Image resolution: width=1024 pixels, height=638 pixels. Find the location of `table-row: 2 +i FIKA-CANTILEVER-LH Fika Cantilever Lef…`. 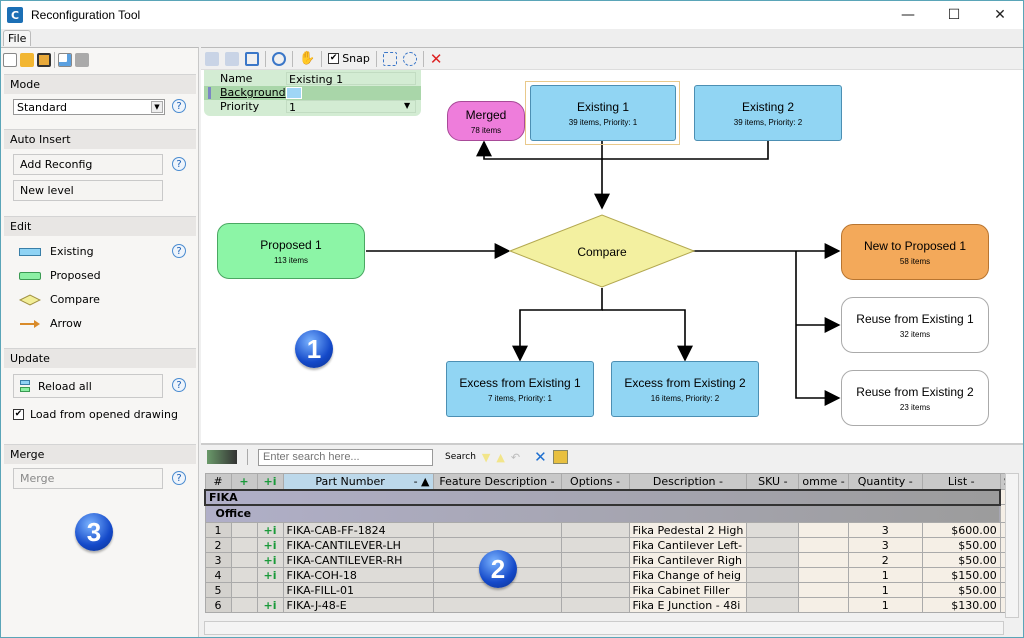

table-row: 2 +i FIKA-CANTILEVER-LH Fika Cantilever Lef… is located at coordinates (609, 545).